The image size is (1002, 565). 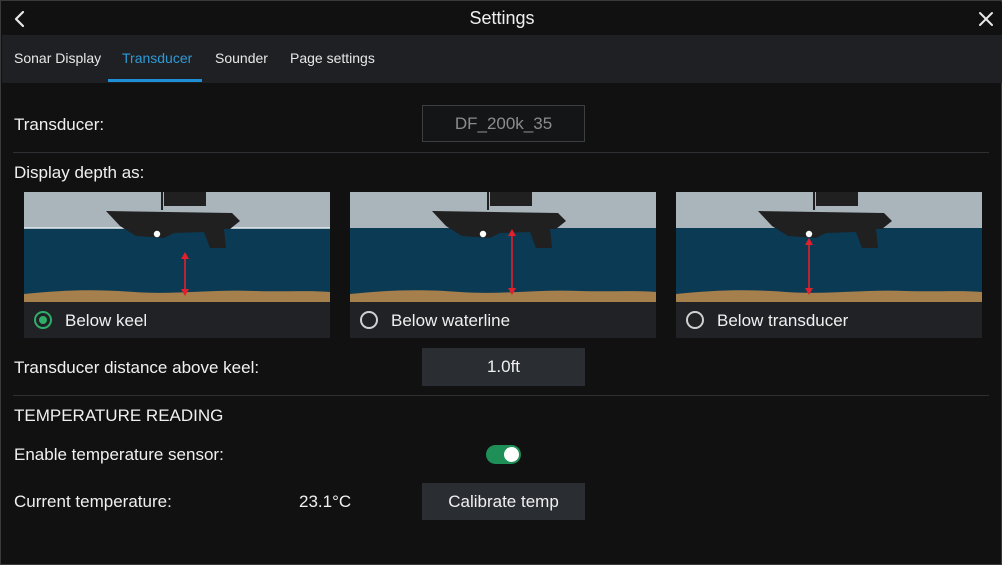 What do you see at coordinates (695, 320) in the screenshot?
I see `radio-below-transducer` at bounding box center [695, 320].